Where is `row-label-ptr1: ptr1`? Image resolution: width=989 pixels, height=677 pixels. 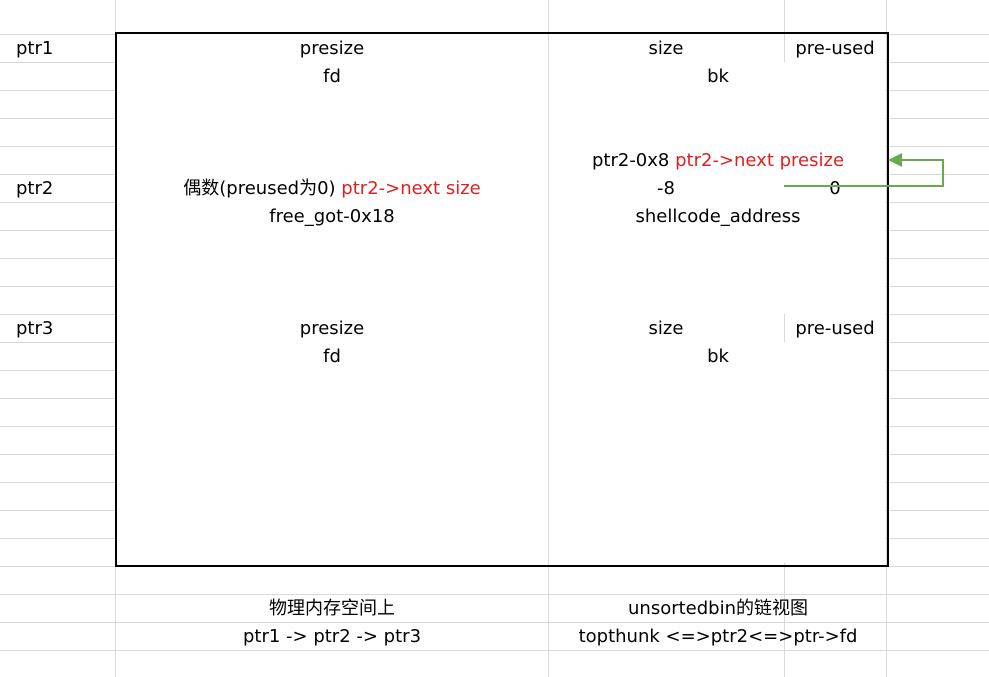 row-label-ptr1: ptr1 is located at coordinates (35, 48).